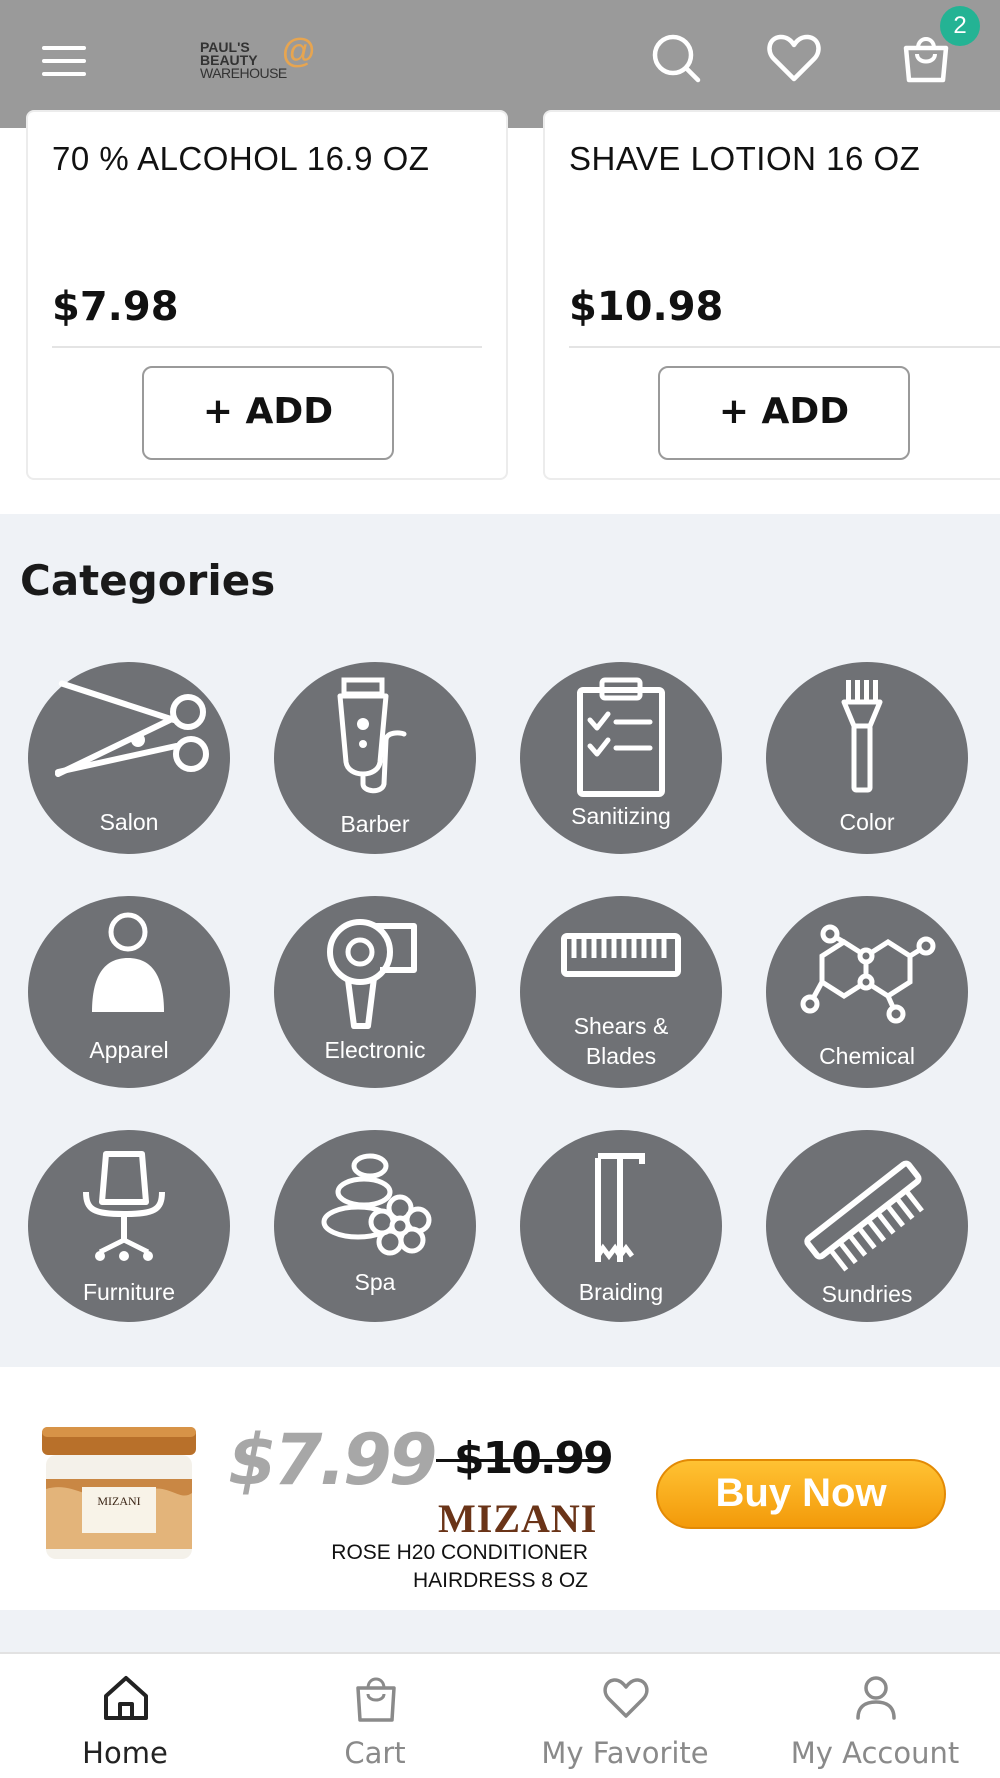  I want to click on search-icon, so click(676, 58).